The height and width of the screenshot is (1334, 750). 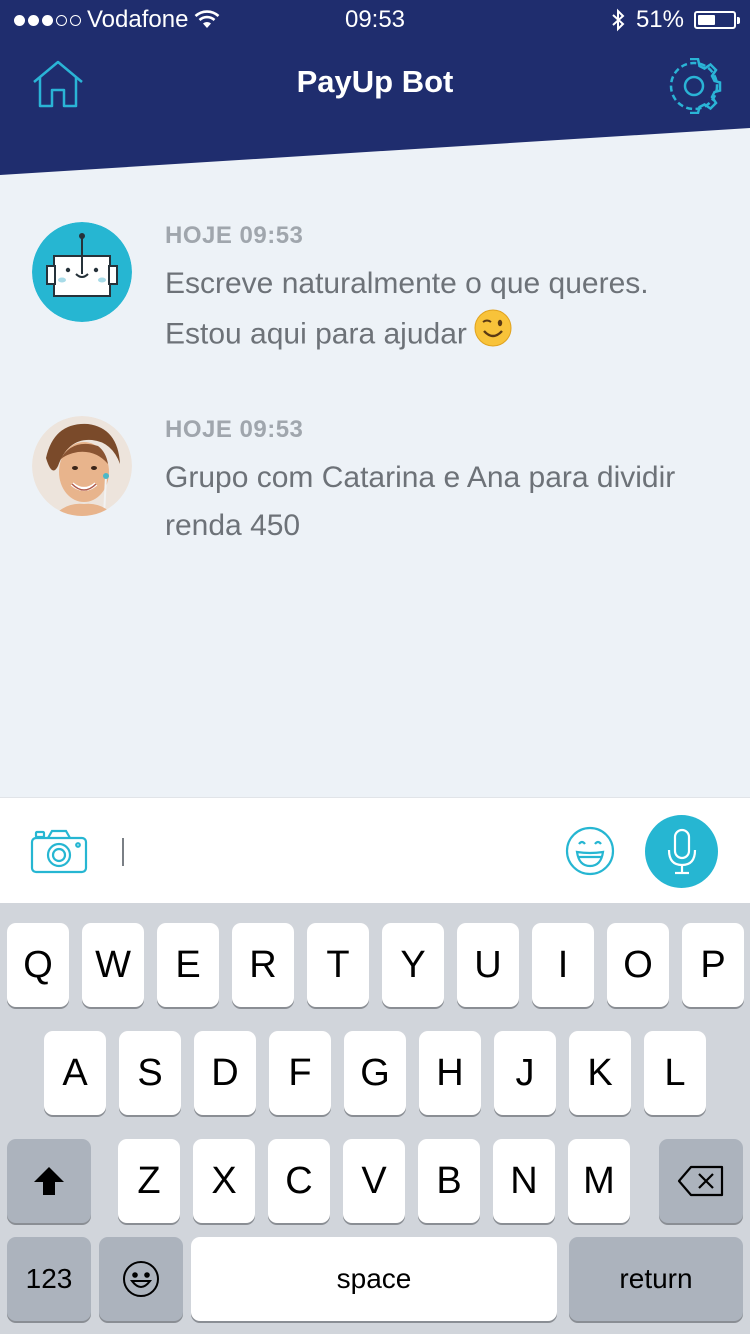 I want to click on key-v: V, so click(x=374, y=1181).